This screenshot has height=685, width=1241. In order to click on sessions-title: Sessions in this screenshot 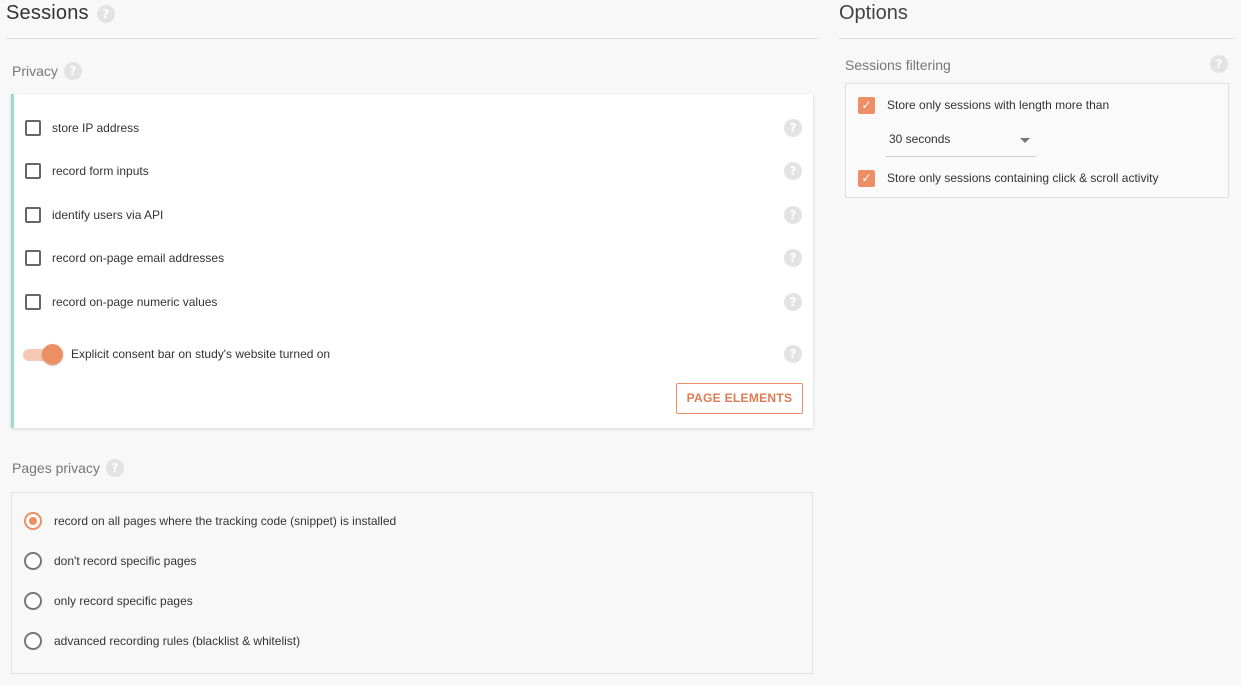, I will do `click(47, 13)`.